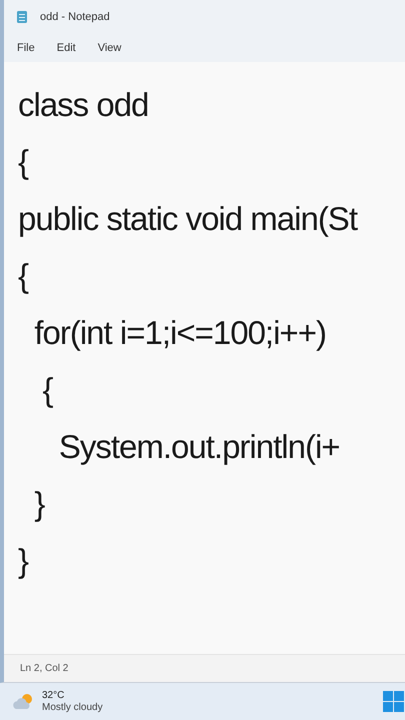 The width and height of the screenshot is (405, 720). Describe the element at coordinates (54, 696) in the screenshot. I see `weather-temperature: 32°C` at that location.